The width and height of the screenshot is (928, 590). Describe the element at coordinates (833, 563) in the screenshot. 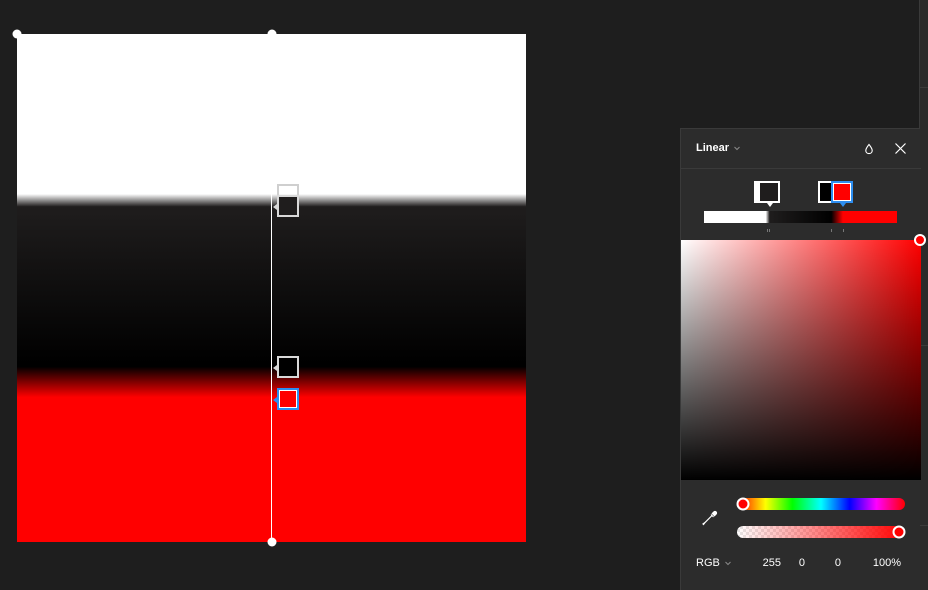

I see `blue-value-input: 0` at that location.